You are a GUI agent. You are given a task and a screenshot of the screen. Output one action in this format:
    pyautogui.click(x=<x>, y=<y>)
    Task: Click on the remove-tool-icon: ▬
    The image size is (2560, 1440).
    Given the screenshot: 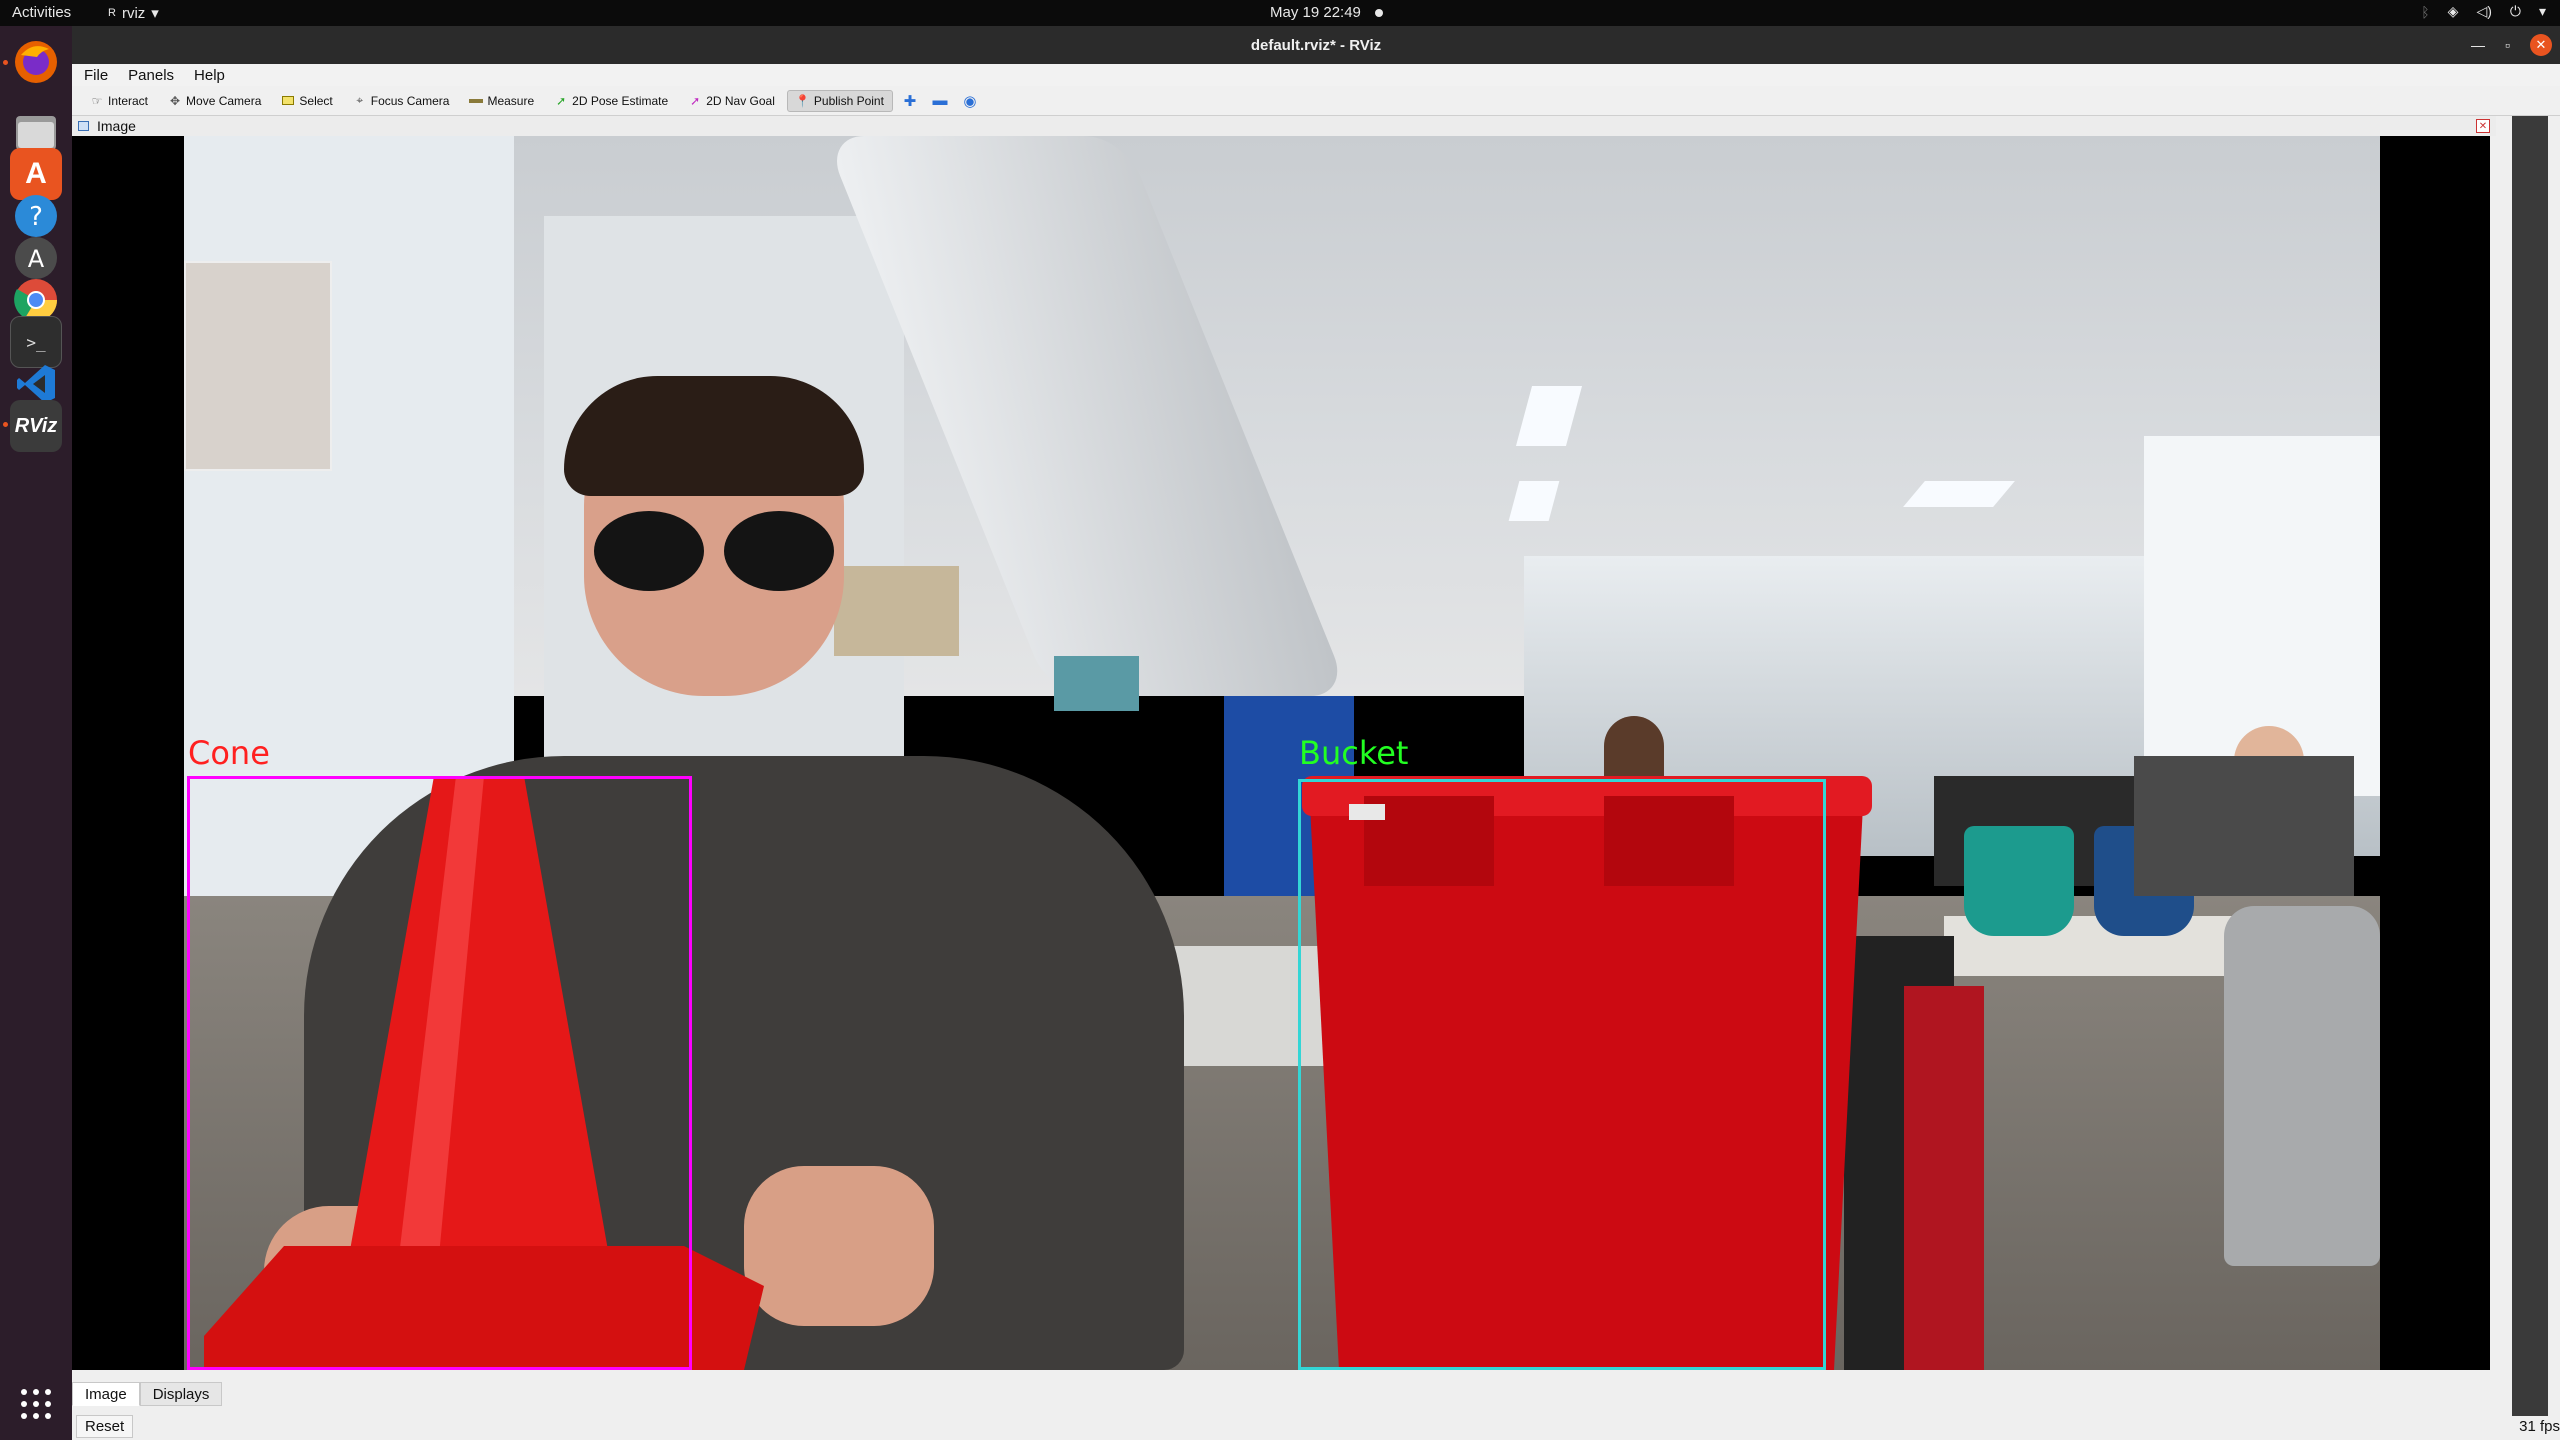 What is the action you would take?
    pyautogui.click(x=940, y=100)
    